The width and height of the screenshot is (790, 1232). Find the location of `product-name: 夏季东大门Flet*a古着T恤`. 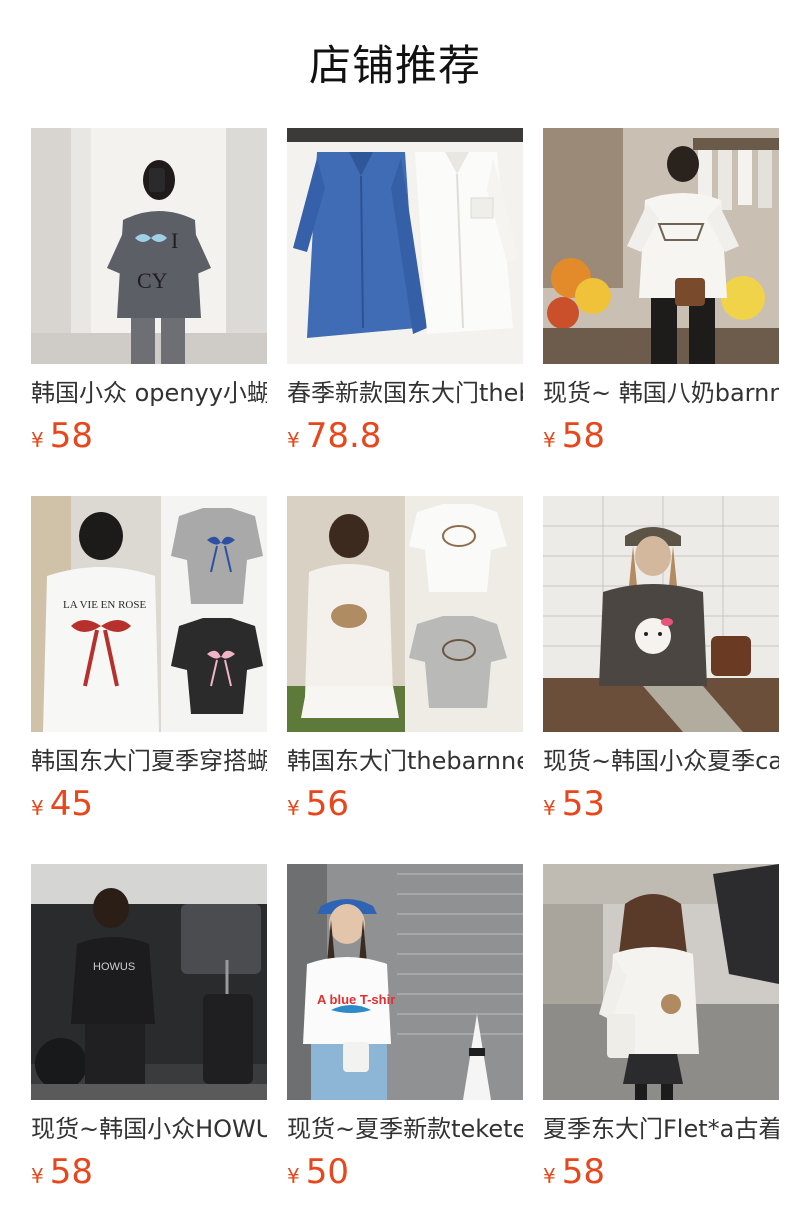

product-name: 夏季东大门Flet*a古着T恤 is located at coordinates (661, 1129).